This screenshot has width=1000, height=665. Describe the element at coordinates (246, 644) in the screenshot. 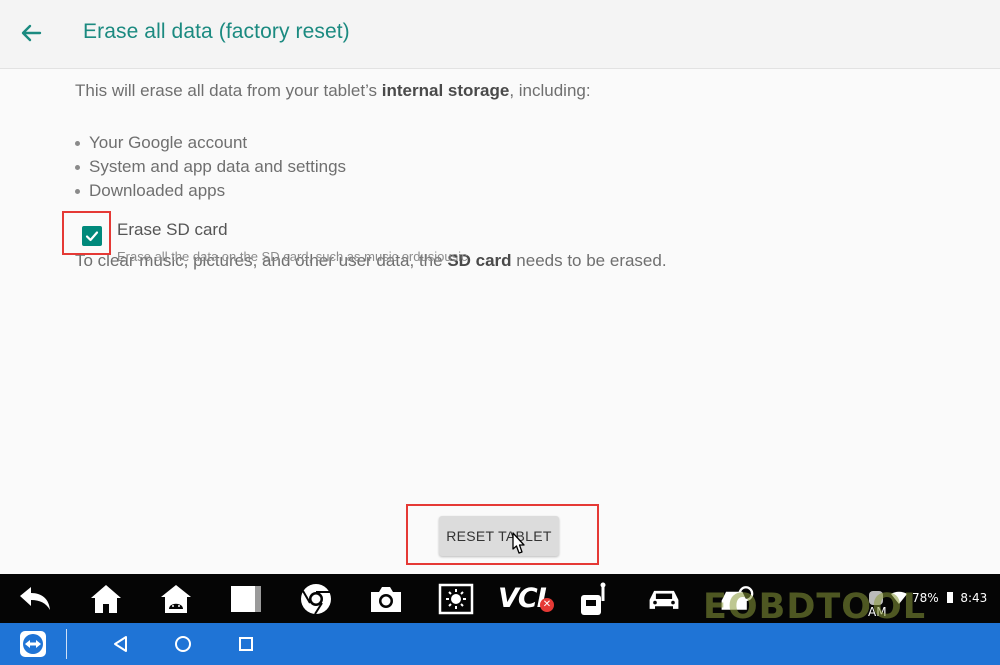

I see `nav-recents-icon` at that location.